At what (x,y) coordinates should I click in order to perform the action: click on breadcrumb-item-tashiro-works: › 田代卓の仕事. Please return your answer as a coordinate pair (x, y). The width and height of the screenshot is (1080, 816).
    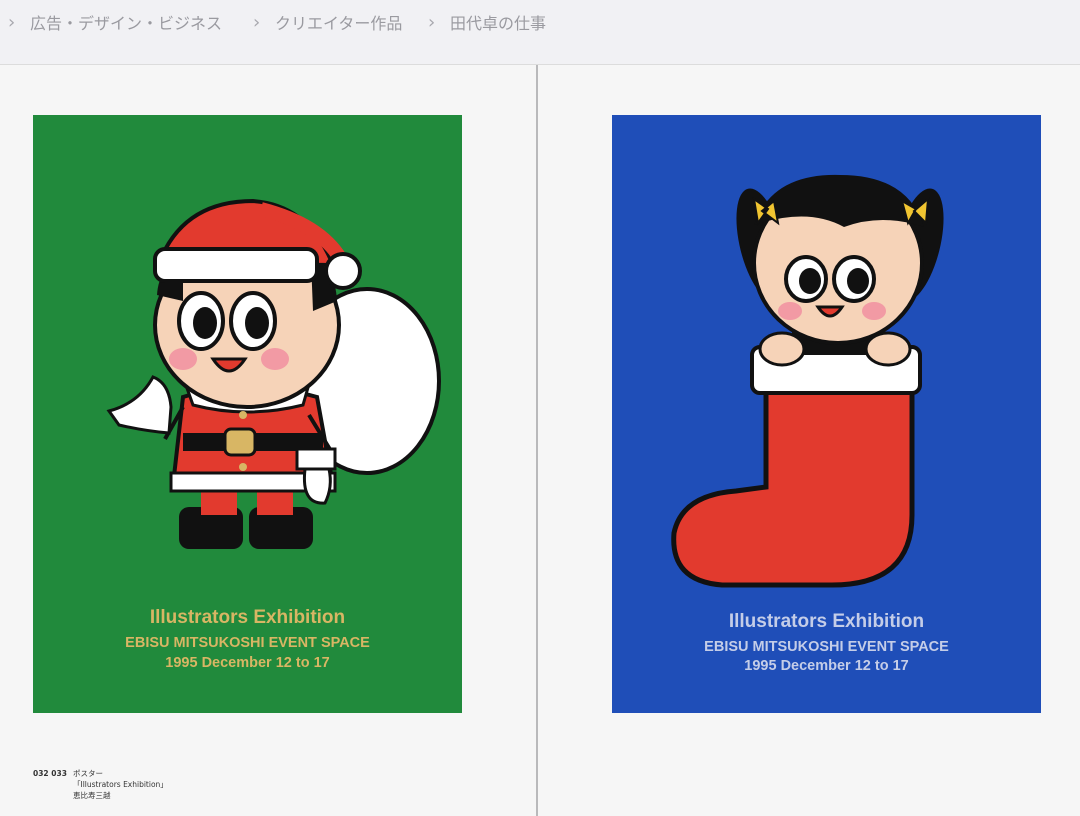
    Looking at the image, I should click on (487, 22).